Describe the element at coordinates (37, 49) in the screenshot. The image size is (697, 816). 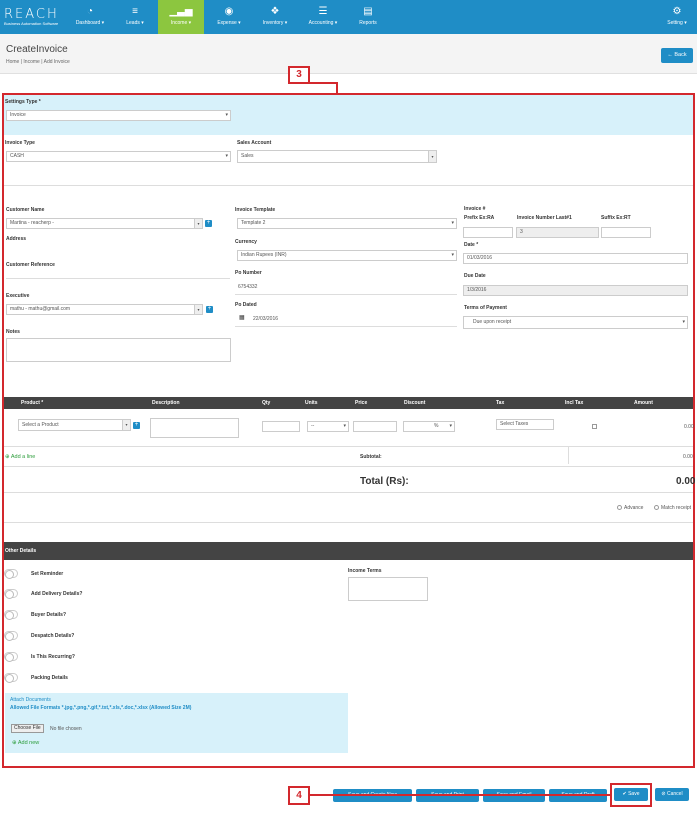
I see `page-title: CreateInvoice` at that location.